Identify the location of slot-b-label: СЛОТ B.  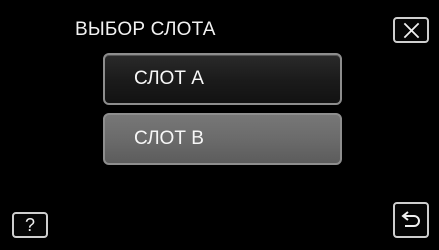
(169, 138).